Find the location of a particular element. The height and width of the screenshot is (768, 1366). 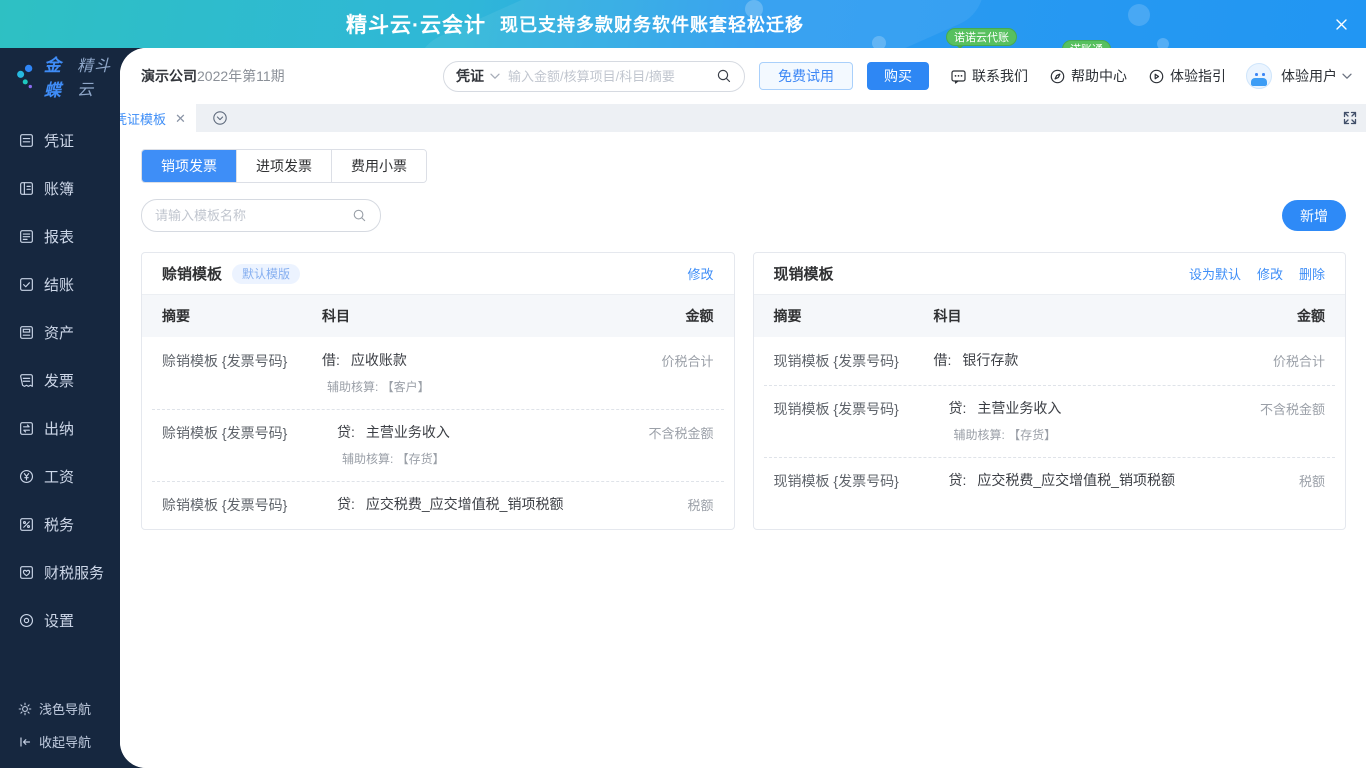

collapse-nav-toggle: 收起导航 is located at coordinates (60, 741).